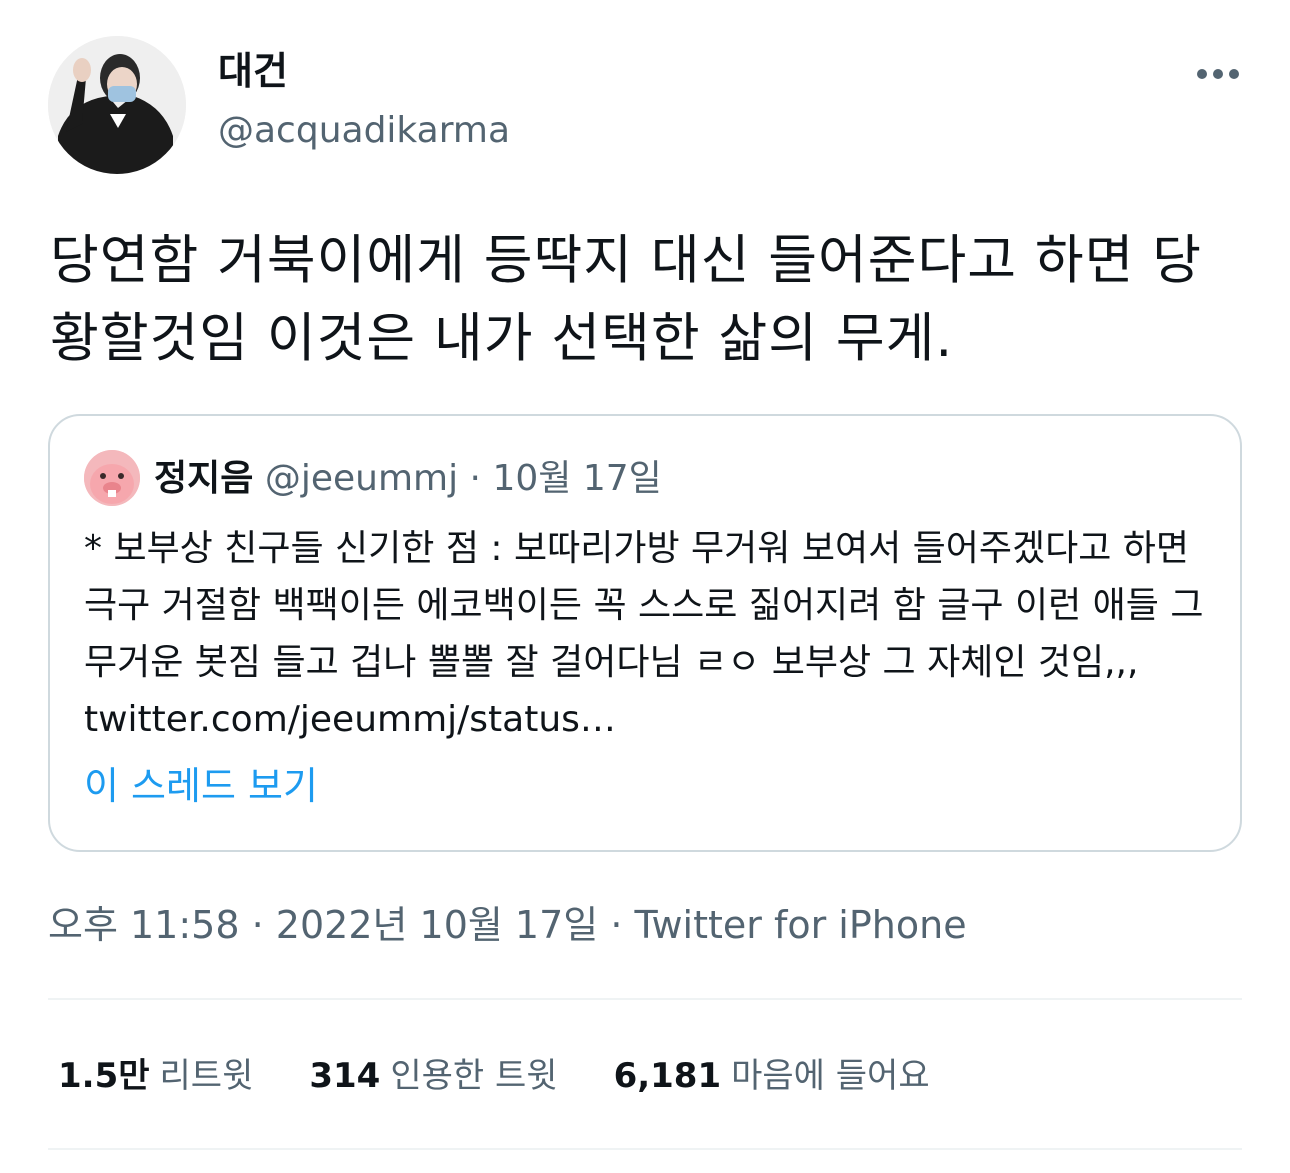 The width and height of the screenshot is (1290, 1173). I want to click on retweets-label: 리트윗, so click(206, 1076).